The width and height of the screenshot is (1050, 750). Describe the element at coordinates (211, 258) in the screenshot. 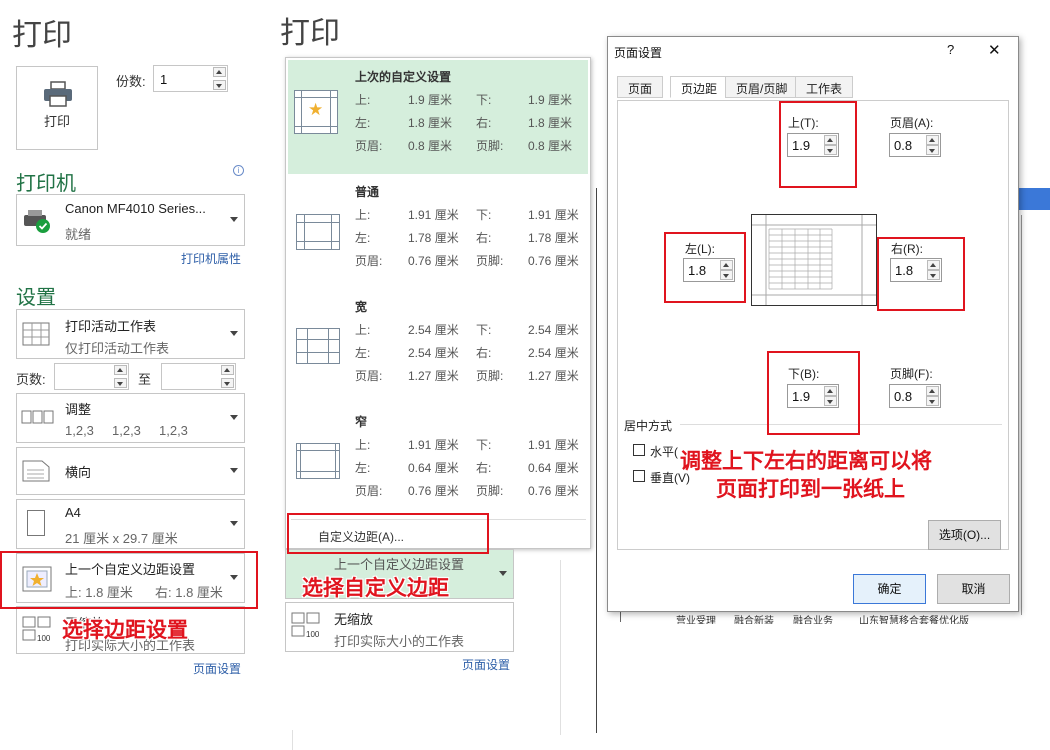

I see `printer-properties-link: 打印机属性` at that location.